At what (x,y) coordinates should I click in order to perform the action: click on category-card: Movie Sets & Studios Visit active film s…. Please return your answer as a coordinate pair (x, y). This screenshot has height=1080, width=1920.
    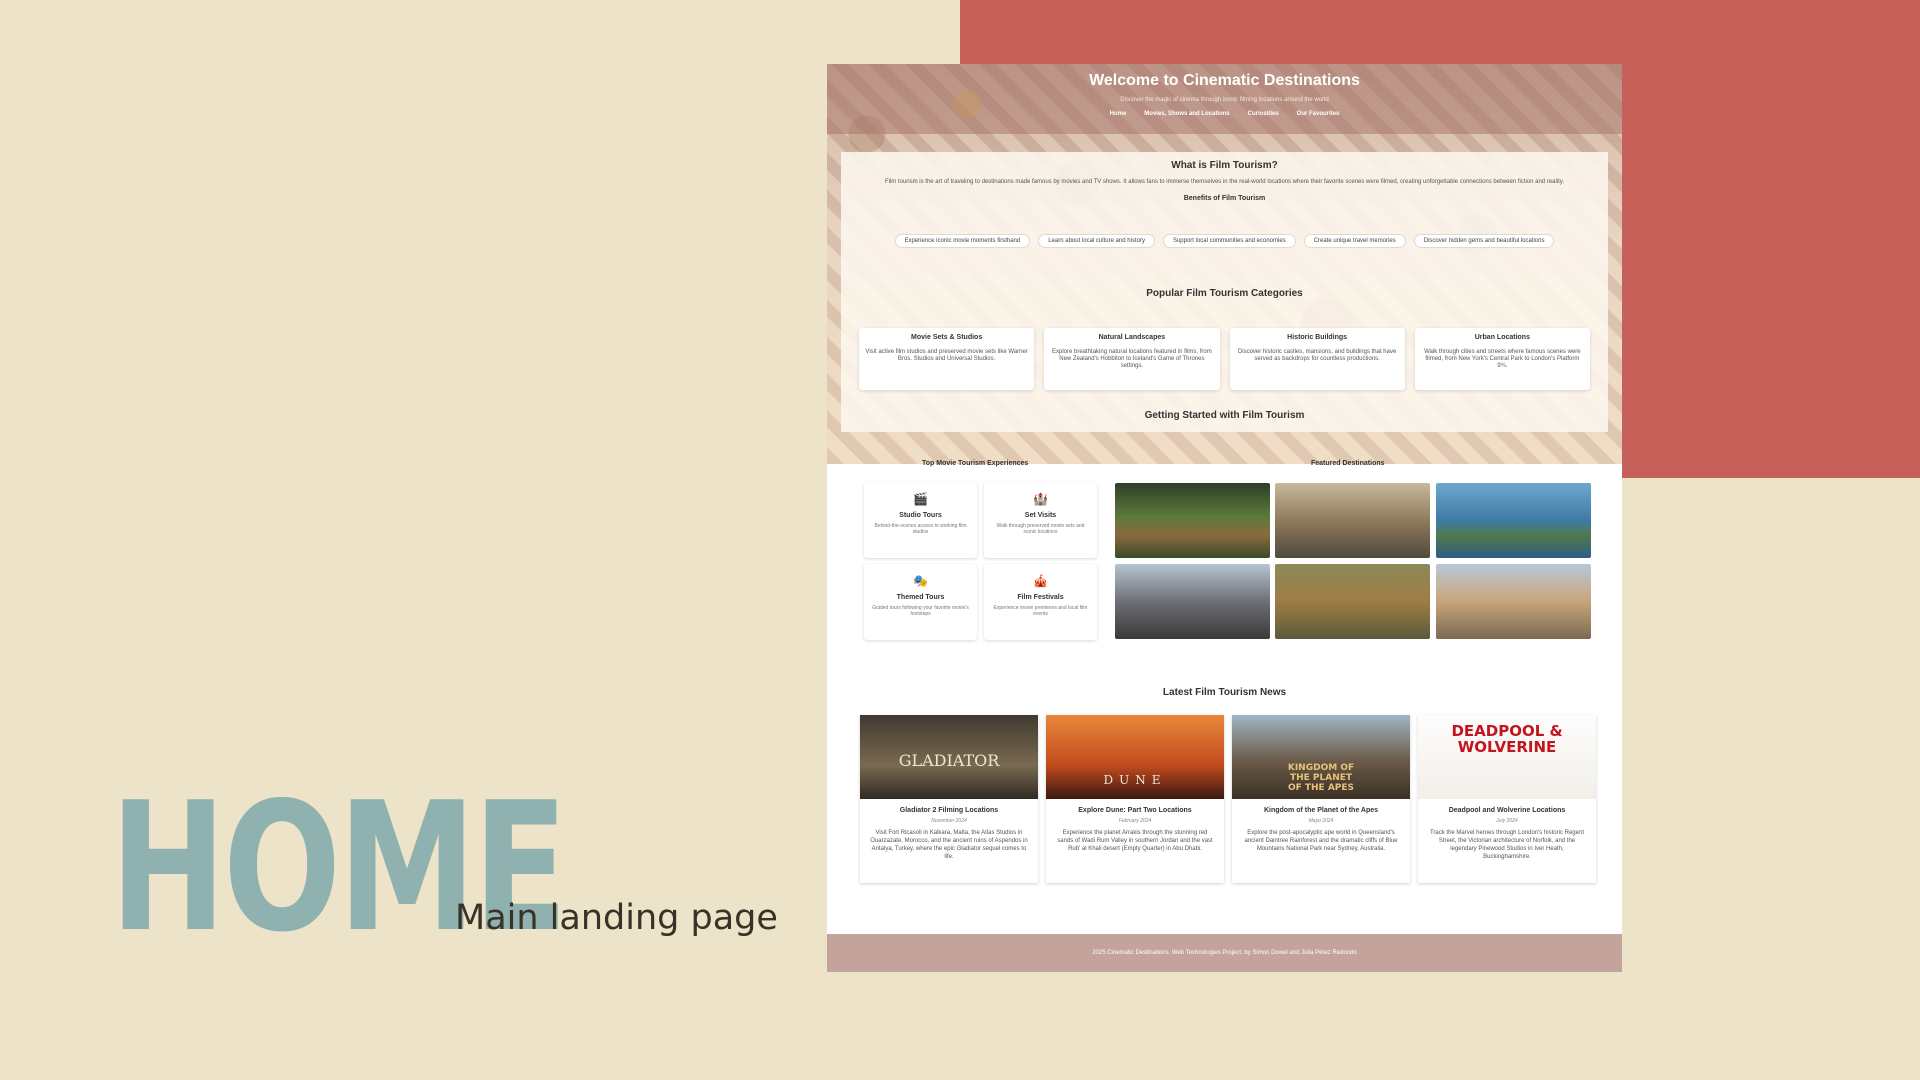
    Looking at the image, I should click on (947, 359).